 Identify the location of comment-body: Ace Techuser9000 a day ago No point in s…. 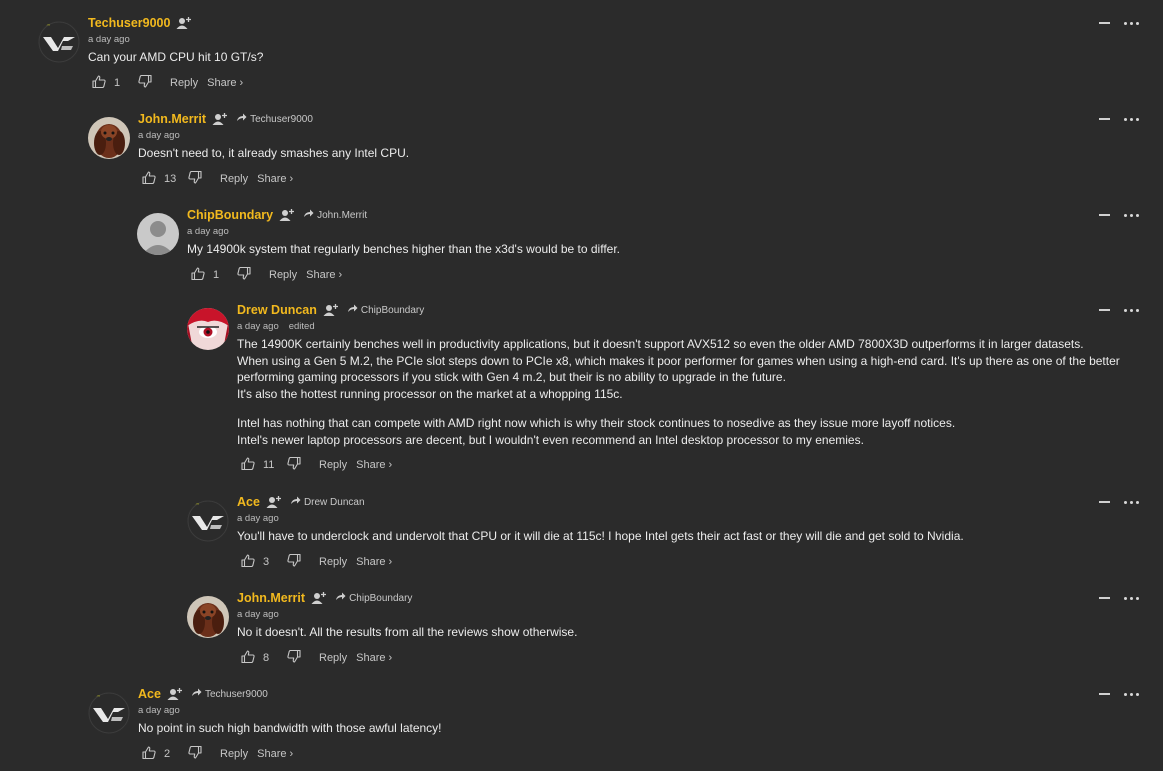
(630, 724).